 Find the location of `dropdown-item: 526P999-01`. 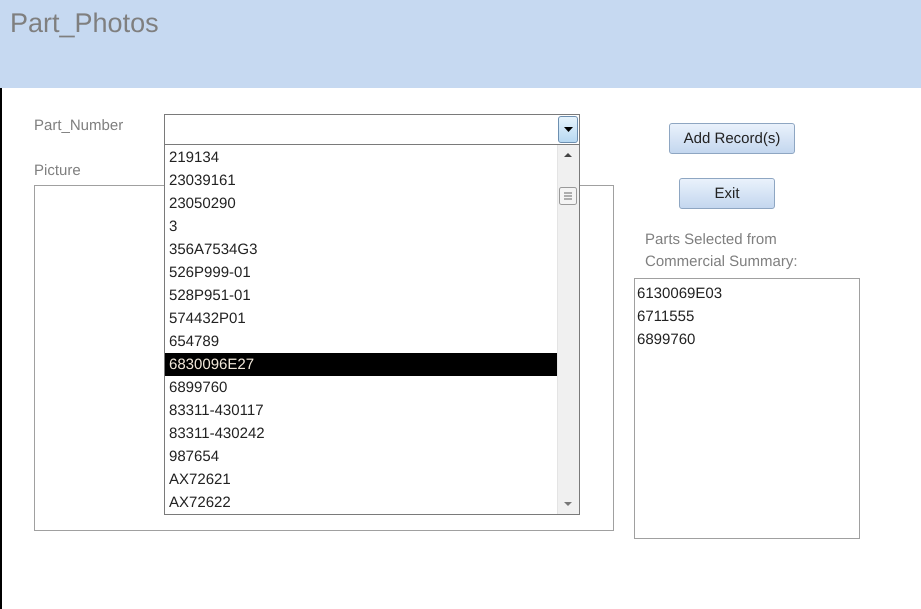

dropdown-item: 526P999-01 is located at coordinates (361, 272).